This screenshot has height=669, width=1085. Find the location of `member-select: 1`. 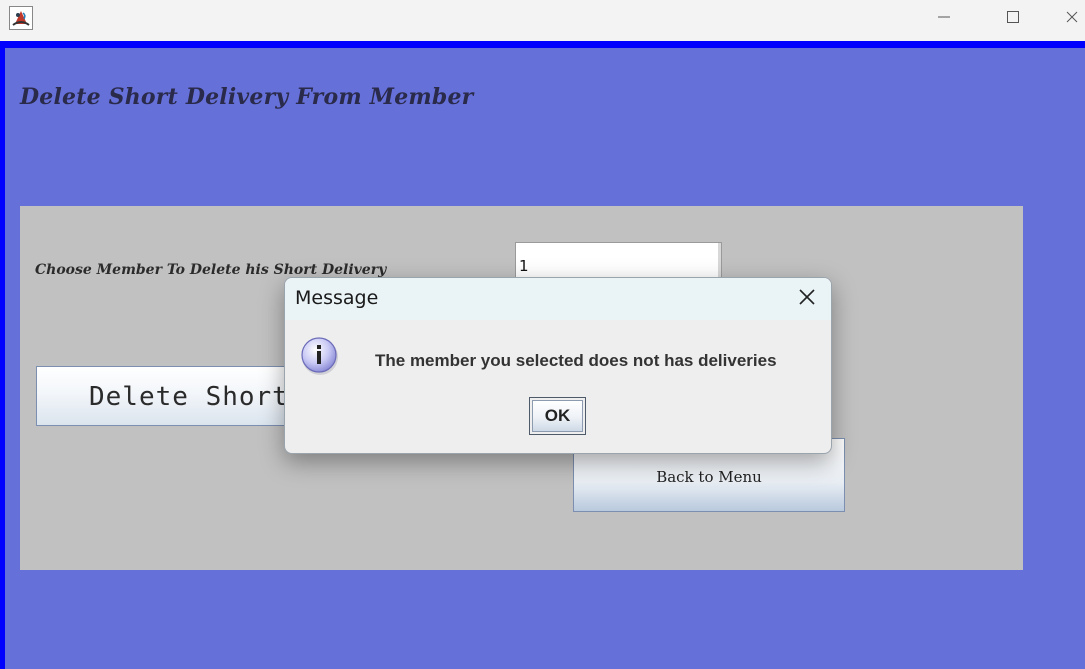

member-select: 1 is located at coordinates (618, 260).